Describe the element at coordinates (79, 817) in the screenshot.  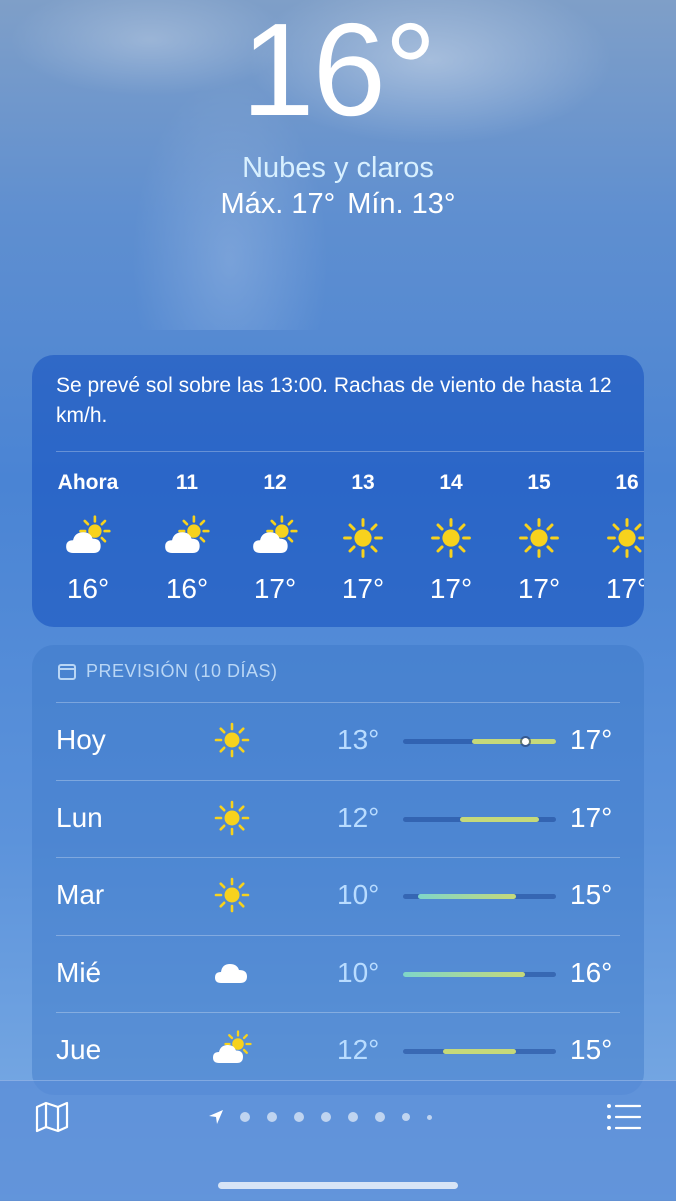
I see `day-name: Lun` at that location.